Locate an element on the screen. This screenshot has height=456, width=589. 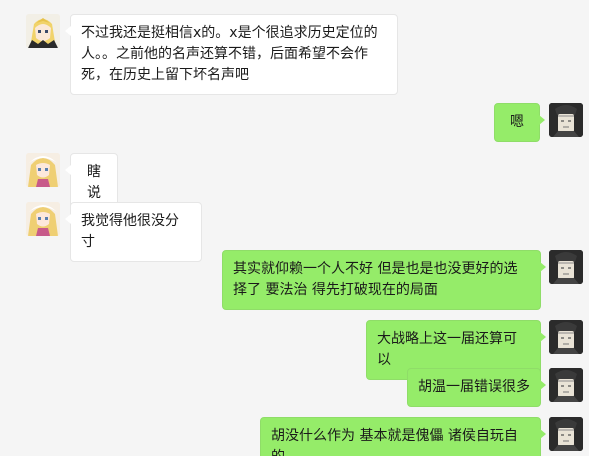
message-text: 嗯 is located at coordinates (517, 122).